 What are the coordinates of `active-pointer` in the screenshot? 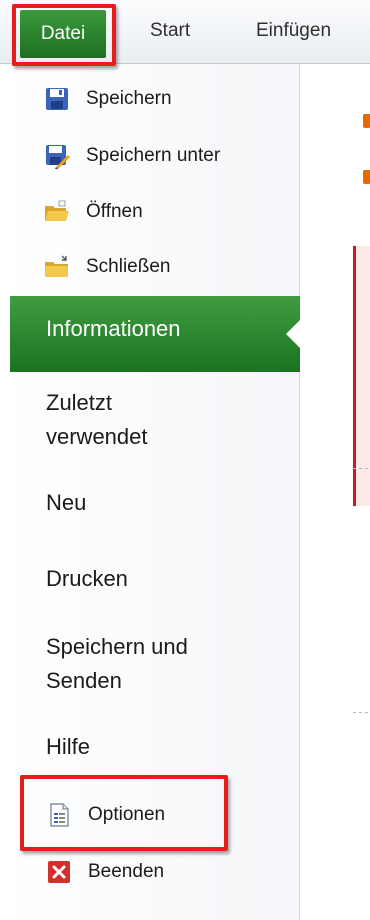 It's located at (293, 334).